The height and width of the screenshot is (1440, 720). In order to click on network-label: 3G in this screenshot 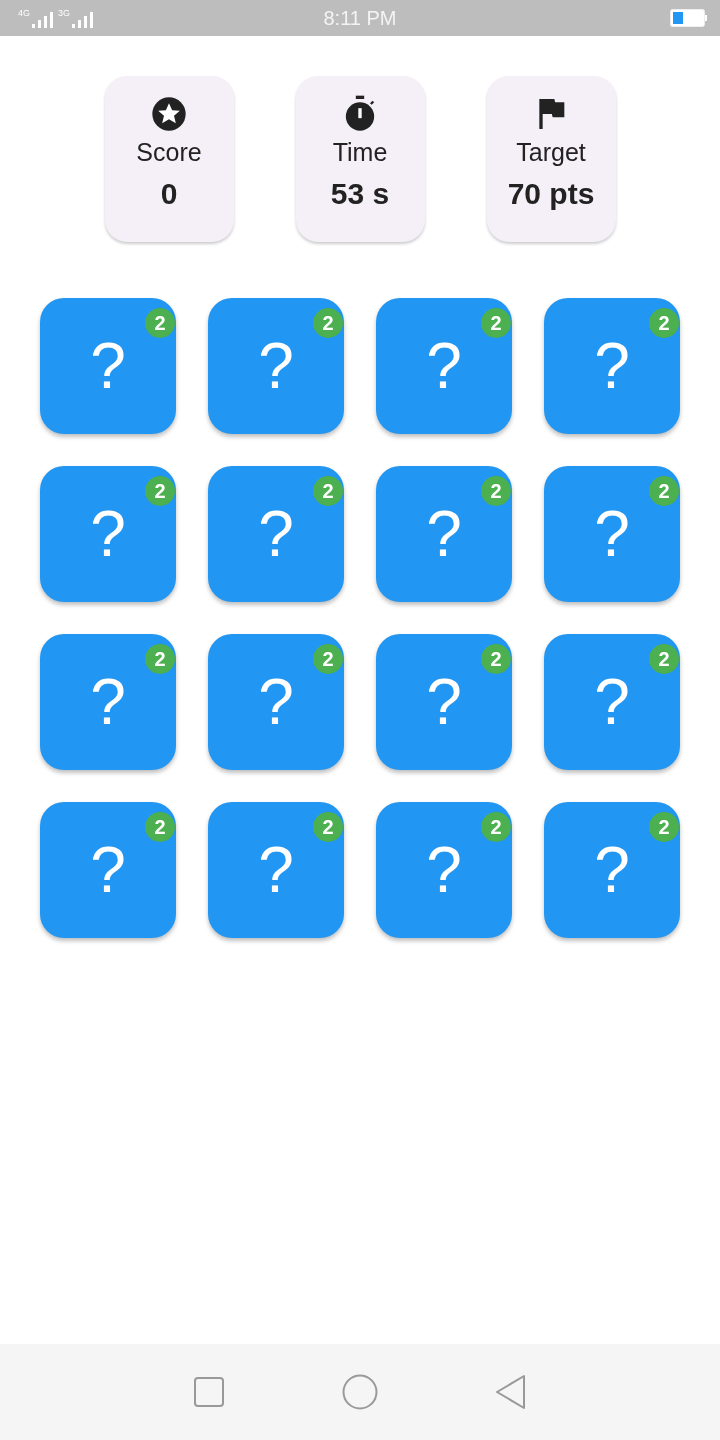, I will do `click(64, 13)`.